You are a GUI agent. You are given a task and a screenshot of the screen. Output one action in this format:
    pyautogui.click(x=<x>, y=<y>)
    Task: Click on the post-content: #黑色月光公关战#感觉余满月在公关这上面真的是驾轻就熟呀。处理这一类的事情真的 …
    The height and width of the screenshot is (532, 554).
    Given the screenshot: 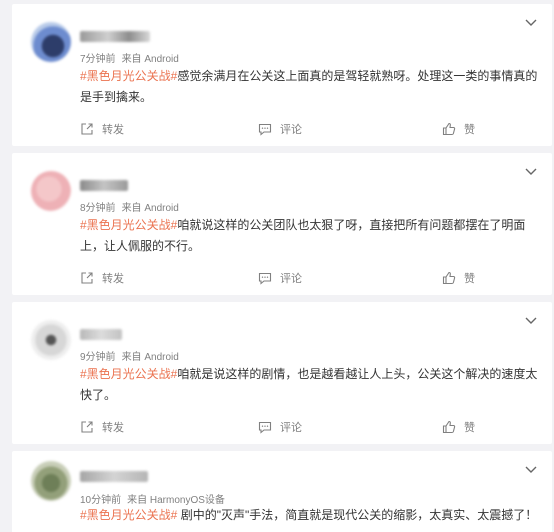 What is the action you would take?
    pyautogui.click(x=310, y=87)
    